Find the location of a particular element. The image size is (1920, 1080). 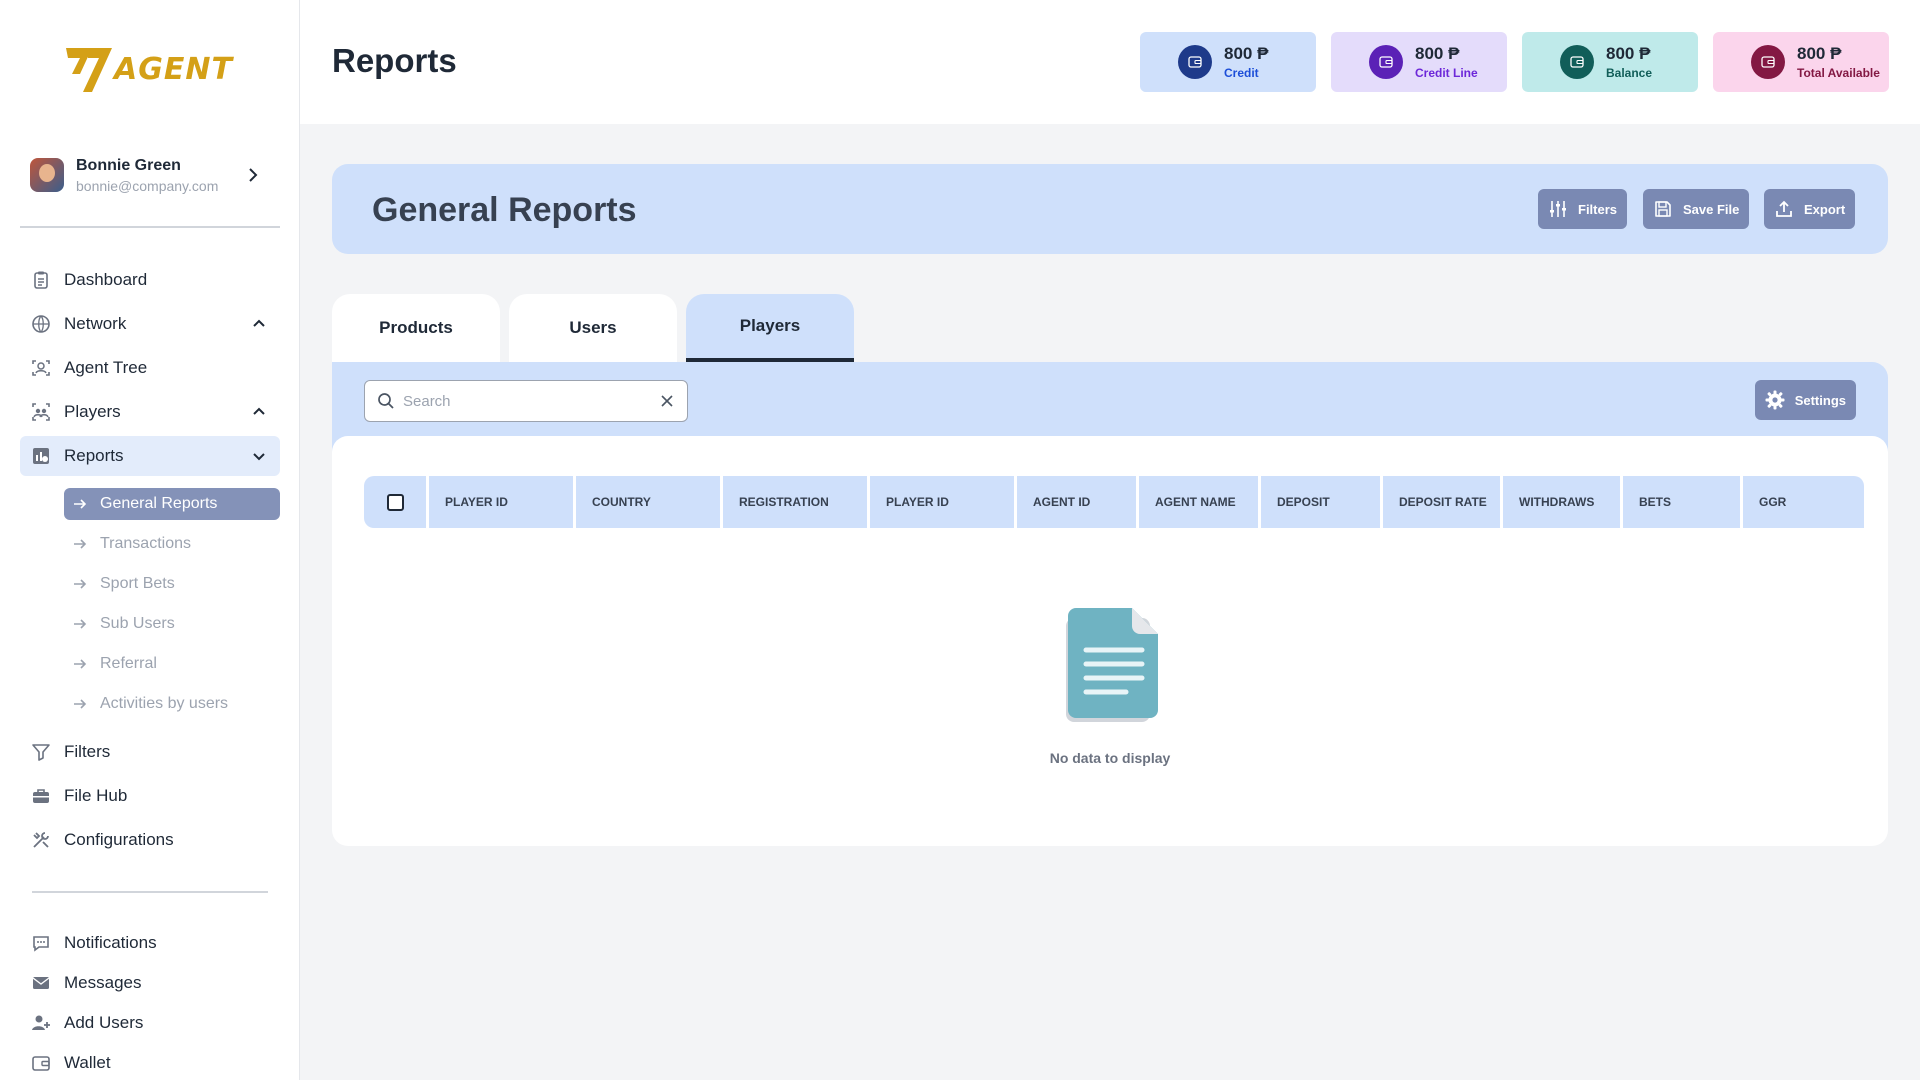

logo: AGENT is located at coordinates (152, 71).